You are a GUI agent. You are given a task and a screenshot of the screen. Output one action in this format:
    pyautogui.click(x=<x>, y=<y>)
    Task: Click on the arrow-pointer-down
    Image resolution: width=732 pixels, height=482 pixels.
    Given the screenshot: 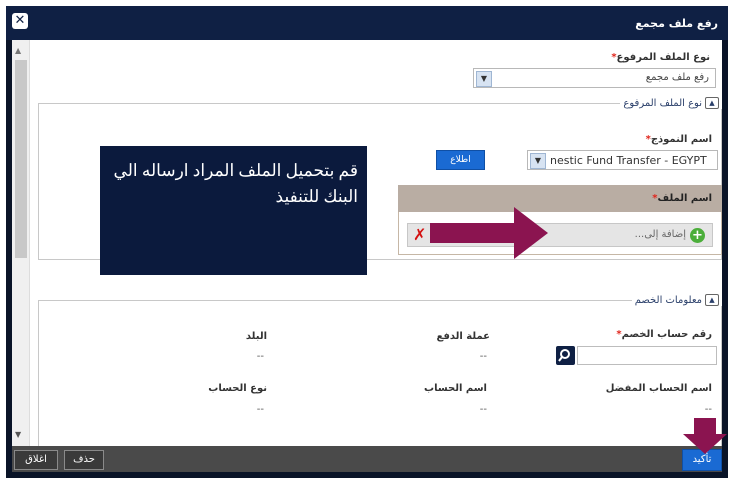 What is the action you would take?
    pyautogui.click(x=705, y=436)
    